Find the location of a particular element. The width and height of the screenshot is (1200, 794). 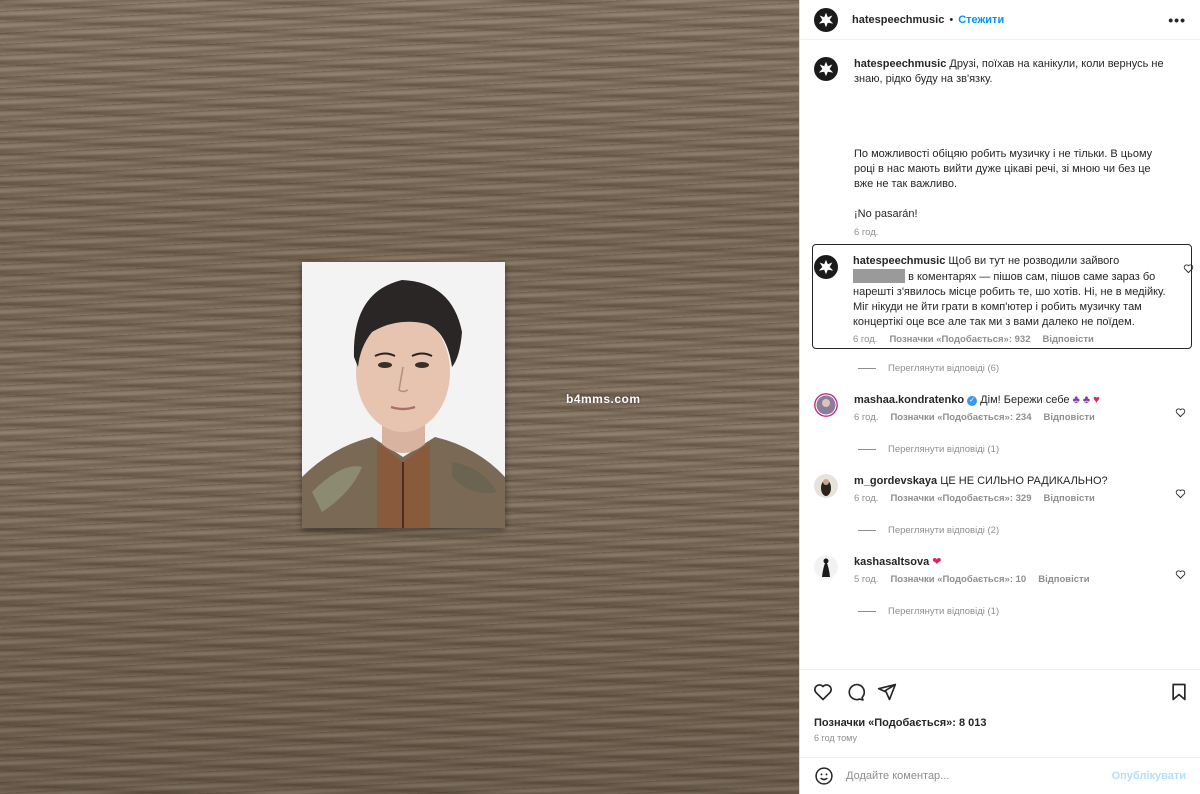

action-row is located at coordinates (855, 692).